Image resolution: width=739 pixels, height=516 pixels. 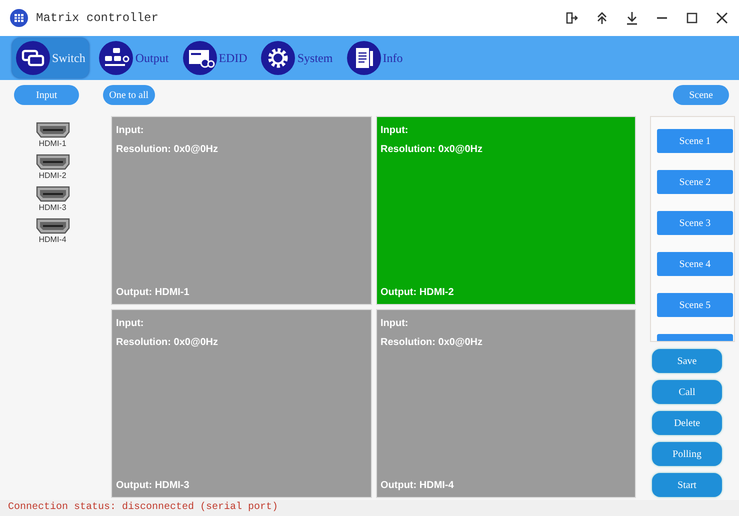 I want to click on download-icon, so click(x=632, y=18).